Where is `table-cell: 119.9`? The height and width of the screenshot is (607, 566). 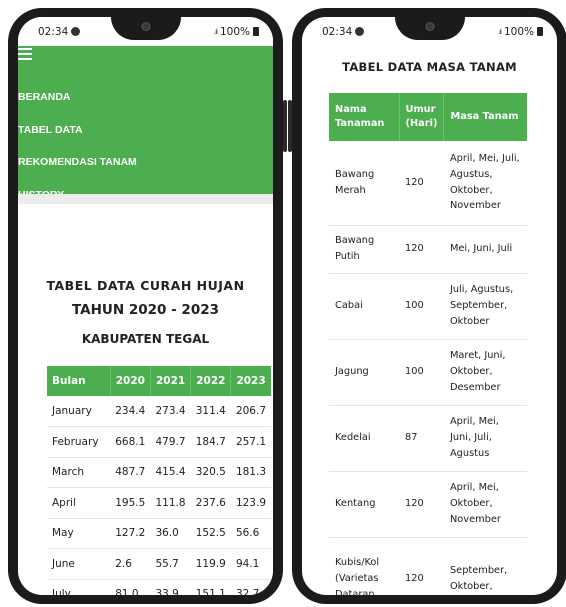
table-cell: 119.9 is located at coordinates (210, 564).